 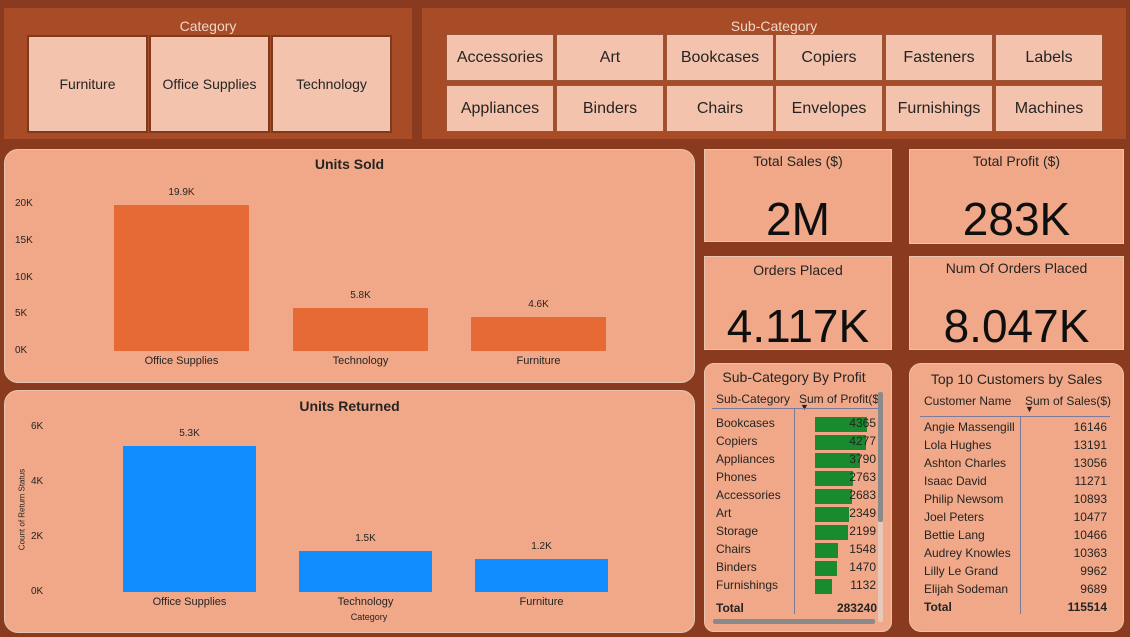 I want to click on subcategory-option-appliances: Appliances, so click(x=500, y=108).